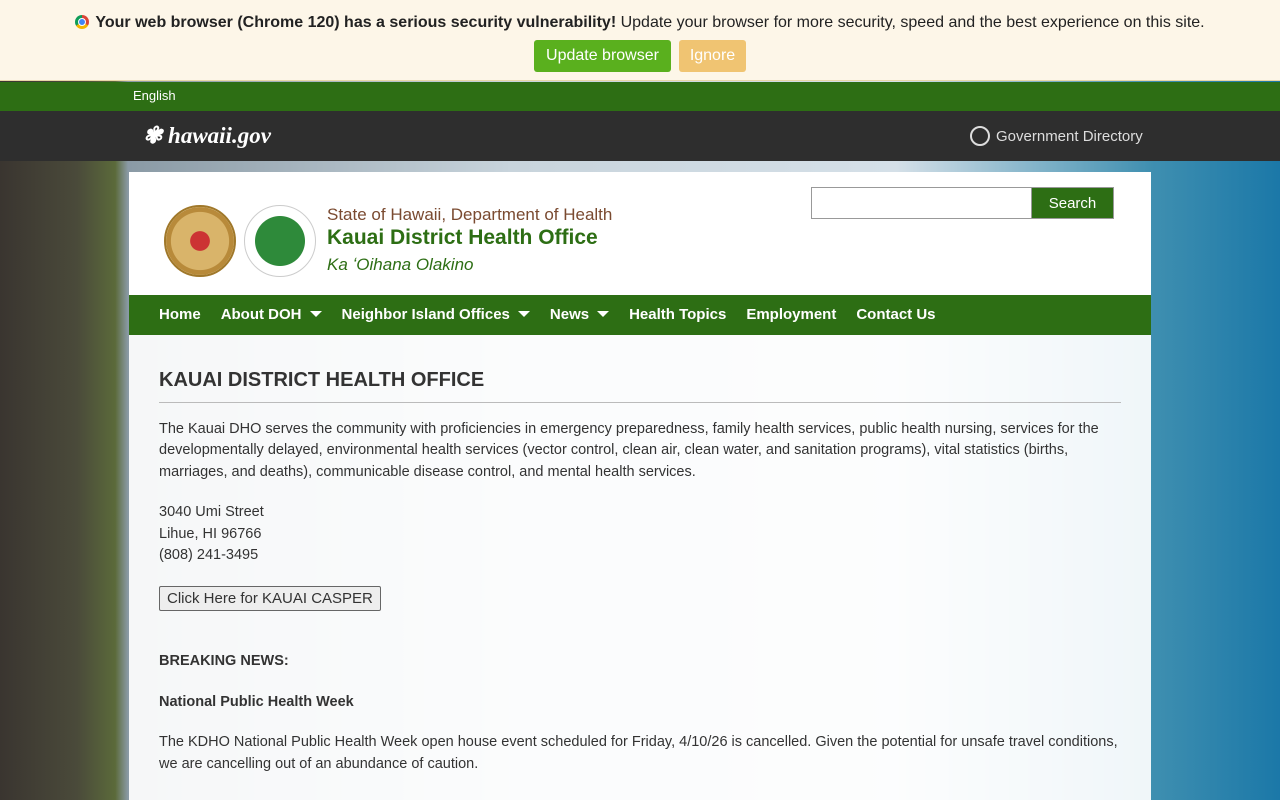  Describe the element at coordinates (82, 22) in the screenshot. I see `chrome-icon` at that location.